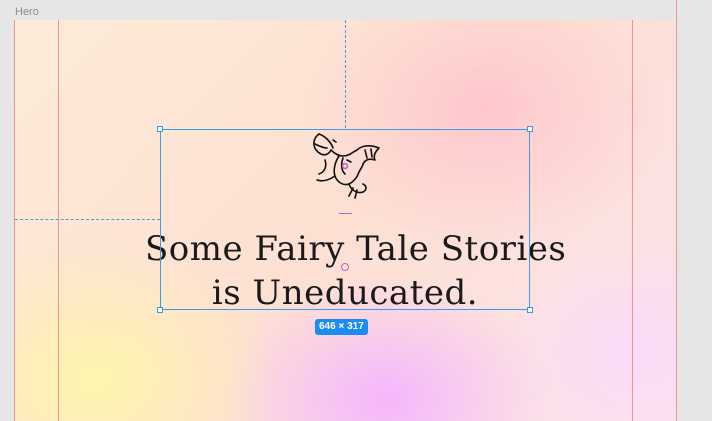  Describe the element at coordinates (160, 129) in the screenshot. I see `resize-handle-top-left` at that location.